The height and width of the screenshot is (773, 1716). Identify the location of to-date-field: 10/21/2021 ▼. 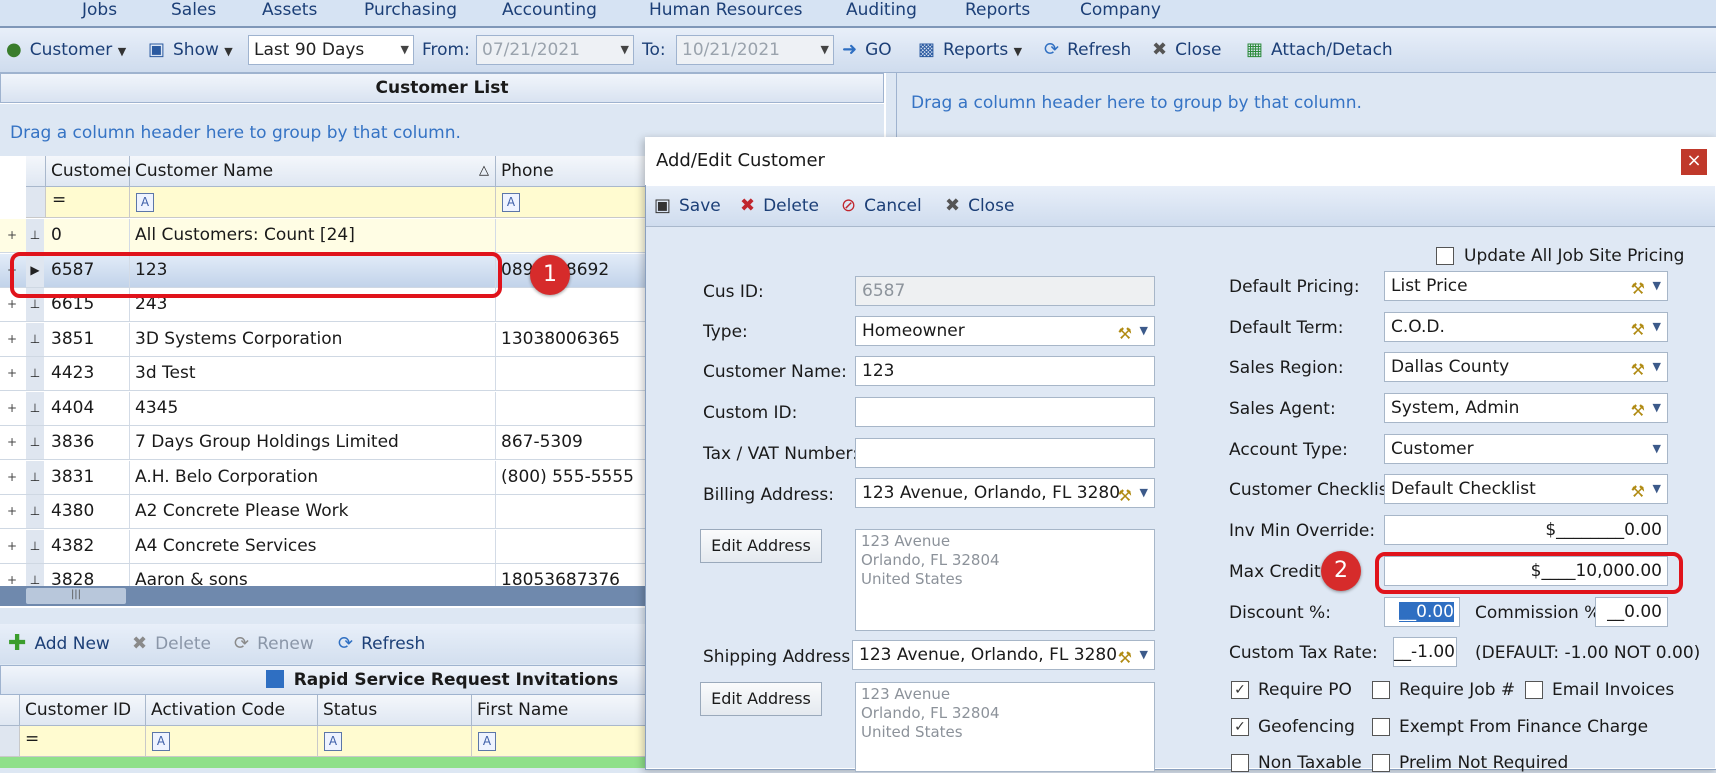
(755, 50).